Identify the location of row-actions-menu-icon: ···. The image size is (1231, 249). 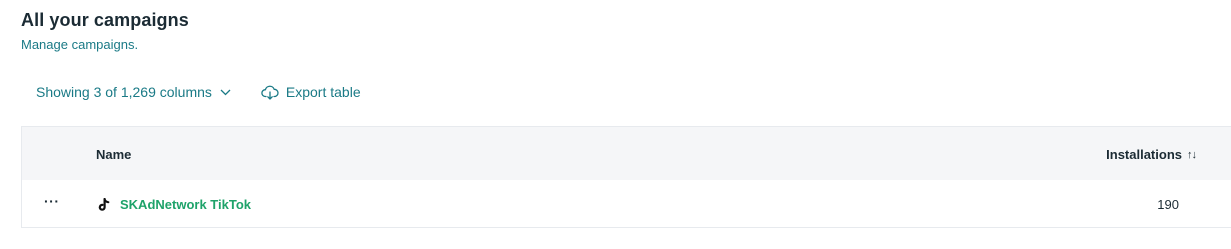
(52, 201).